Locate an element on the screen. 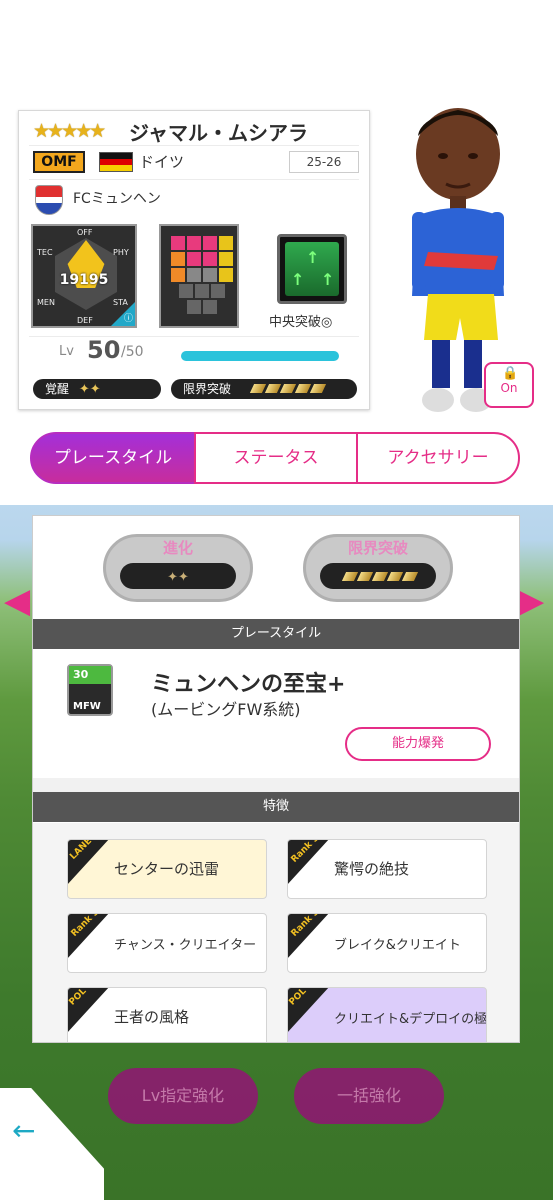 This screenshot has width=553, height=1200. bulk-enhance-button: 一括強化 is located at coordinates (369, 1096).